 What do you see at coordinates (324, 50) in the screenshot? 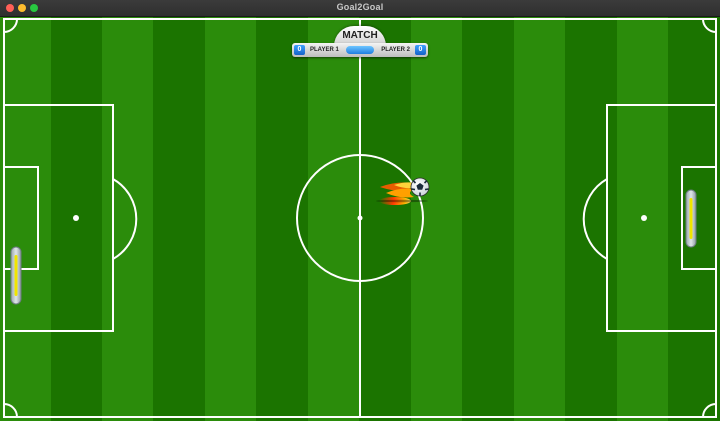
I see `player1-name: PLAYER 1` at bounding box center [324, 50].